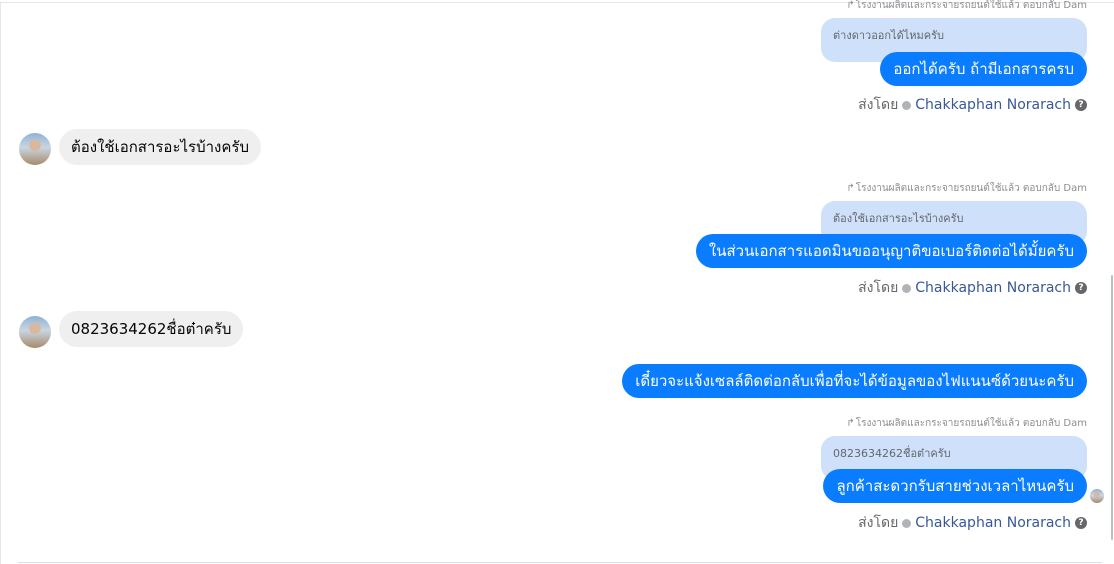  I want to click on incoming-message: ต้องใช้เอกสารอะไรบ้างครับ, so click(160, 147).